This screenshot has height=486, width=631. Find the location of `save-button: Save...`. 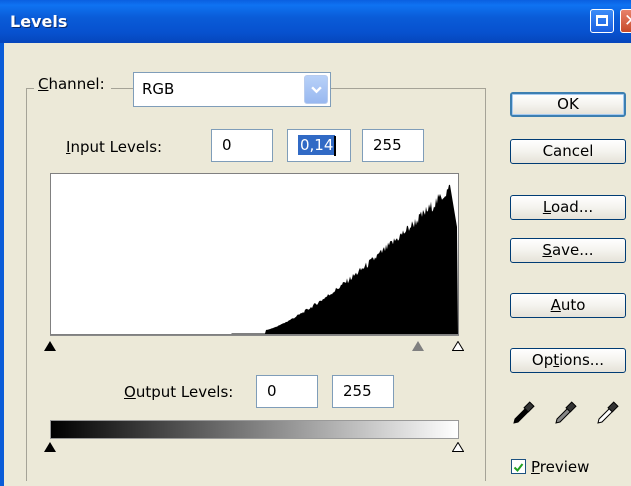

save-button: Save... is located at coordinates (568, 250).